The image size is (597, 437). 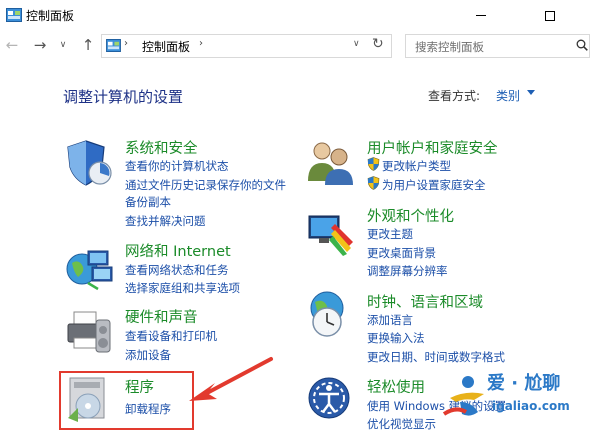 I want to click on category-user-accounts-title: 用户帐户和家庭安全, so click(x=432, y=147).